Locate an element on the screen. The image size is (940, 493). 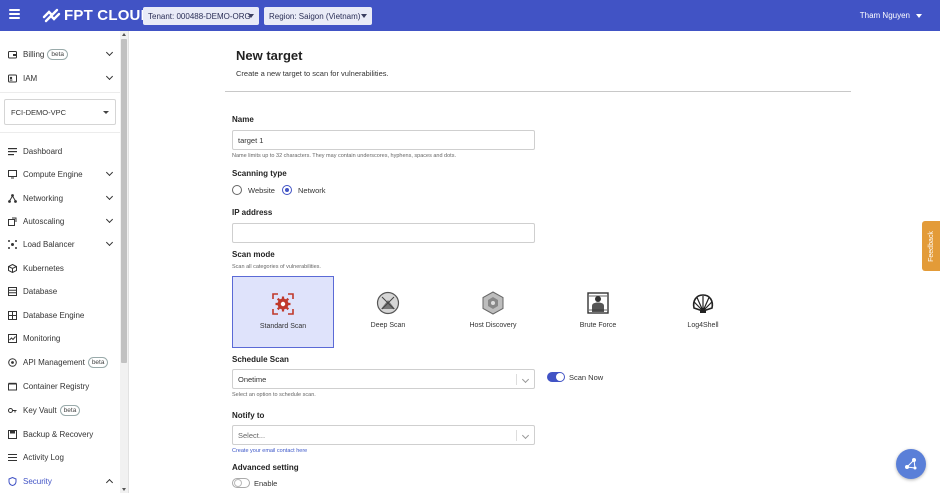
sidebar-item-networking: Networking is located at coordinates (60, 198).